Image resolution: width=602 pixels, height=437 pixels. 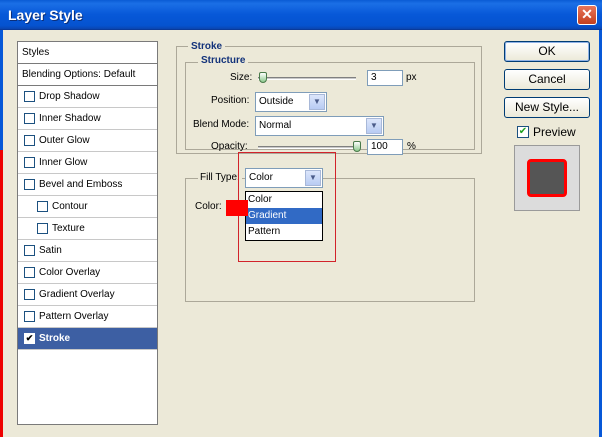 I want to click on styles-list-item: Outer Glow, so click(x=87, y=141).